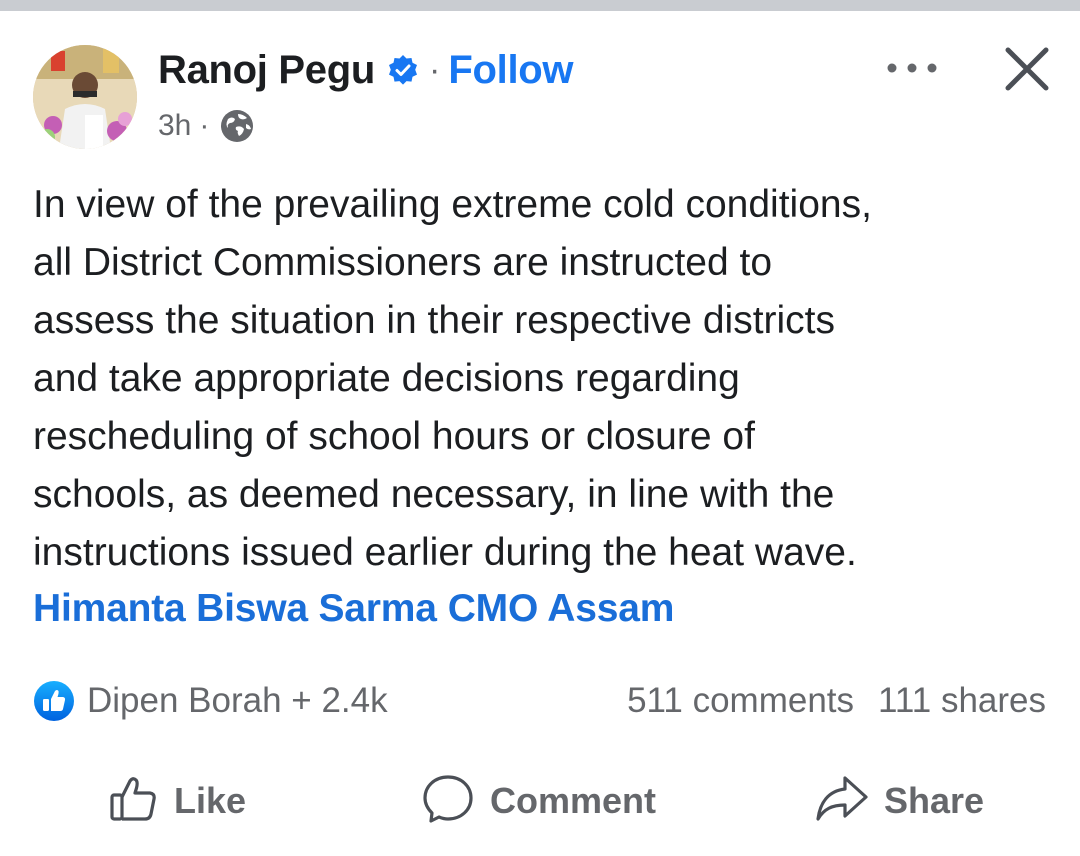 Image resolution: width=1080 pixels, height=856 pixels. Describe the element at coordinates (266, 70) in the screenshot. I see `author-name: Ranoj Pegu` at that location.